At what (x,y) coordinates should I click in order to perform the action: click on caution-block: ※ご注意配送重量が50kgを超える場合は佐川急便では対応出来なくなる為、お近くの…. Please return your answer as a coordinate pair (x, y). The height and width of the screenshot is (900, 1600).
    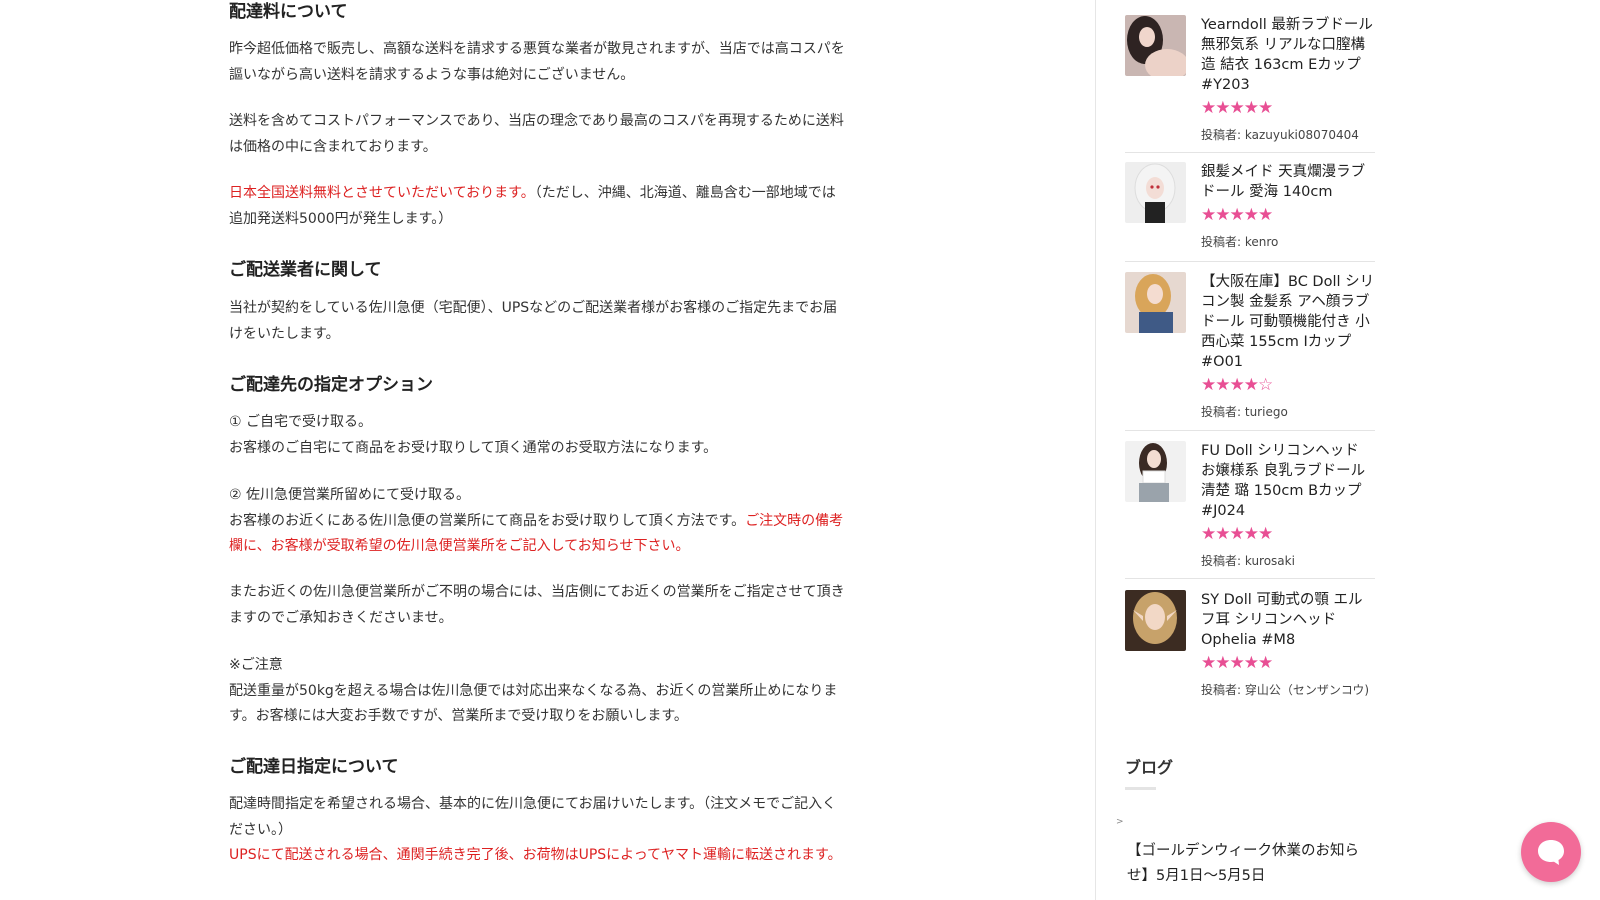
    Looking at the image, I should click on (539, 691).